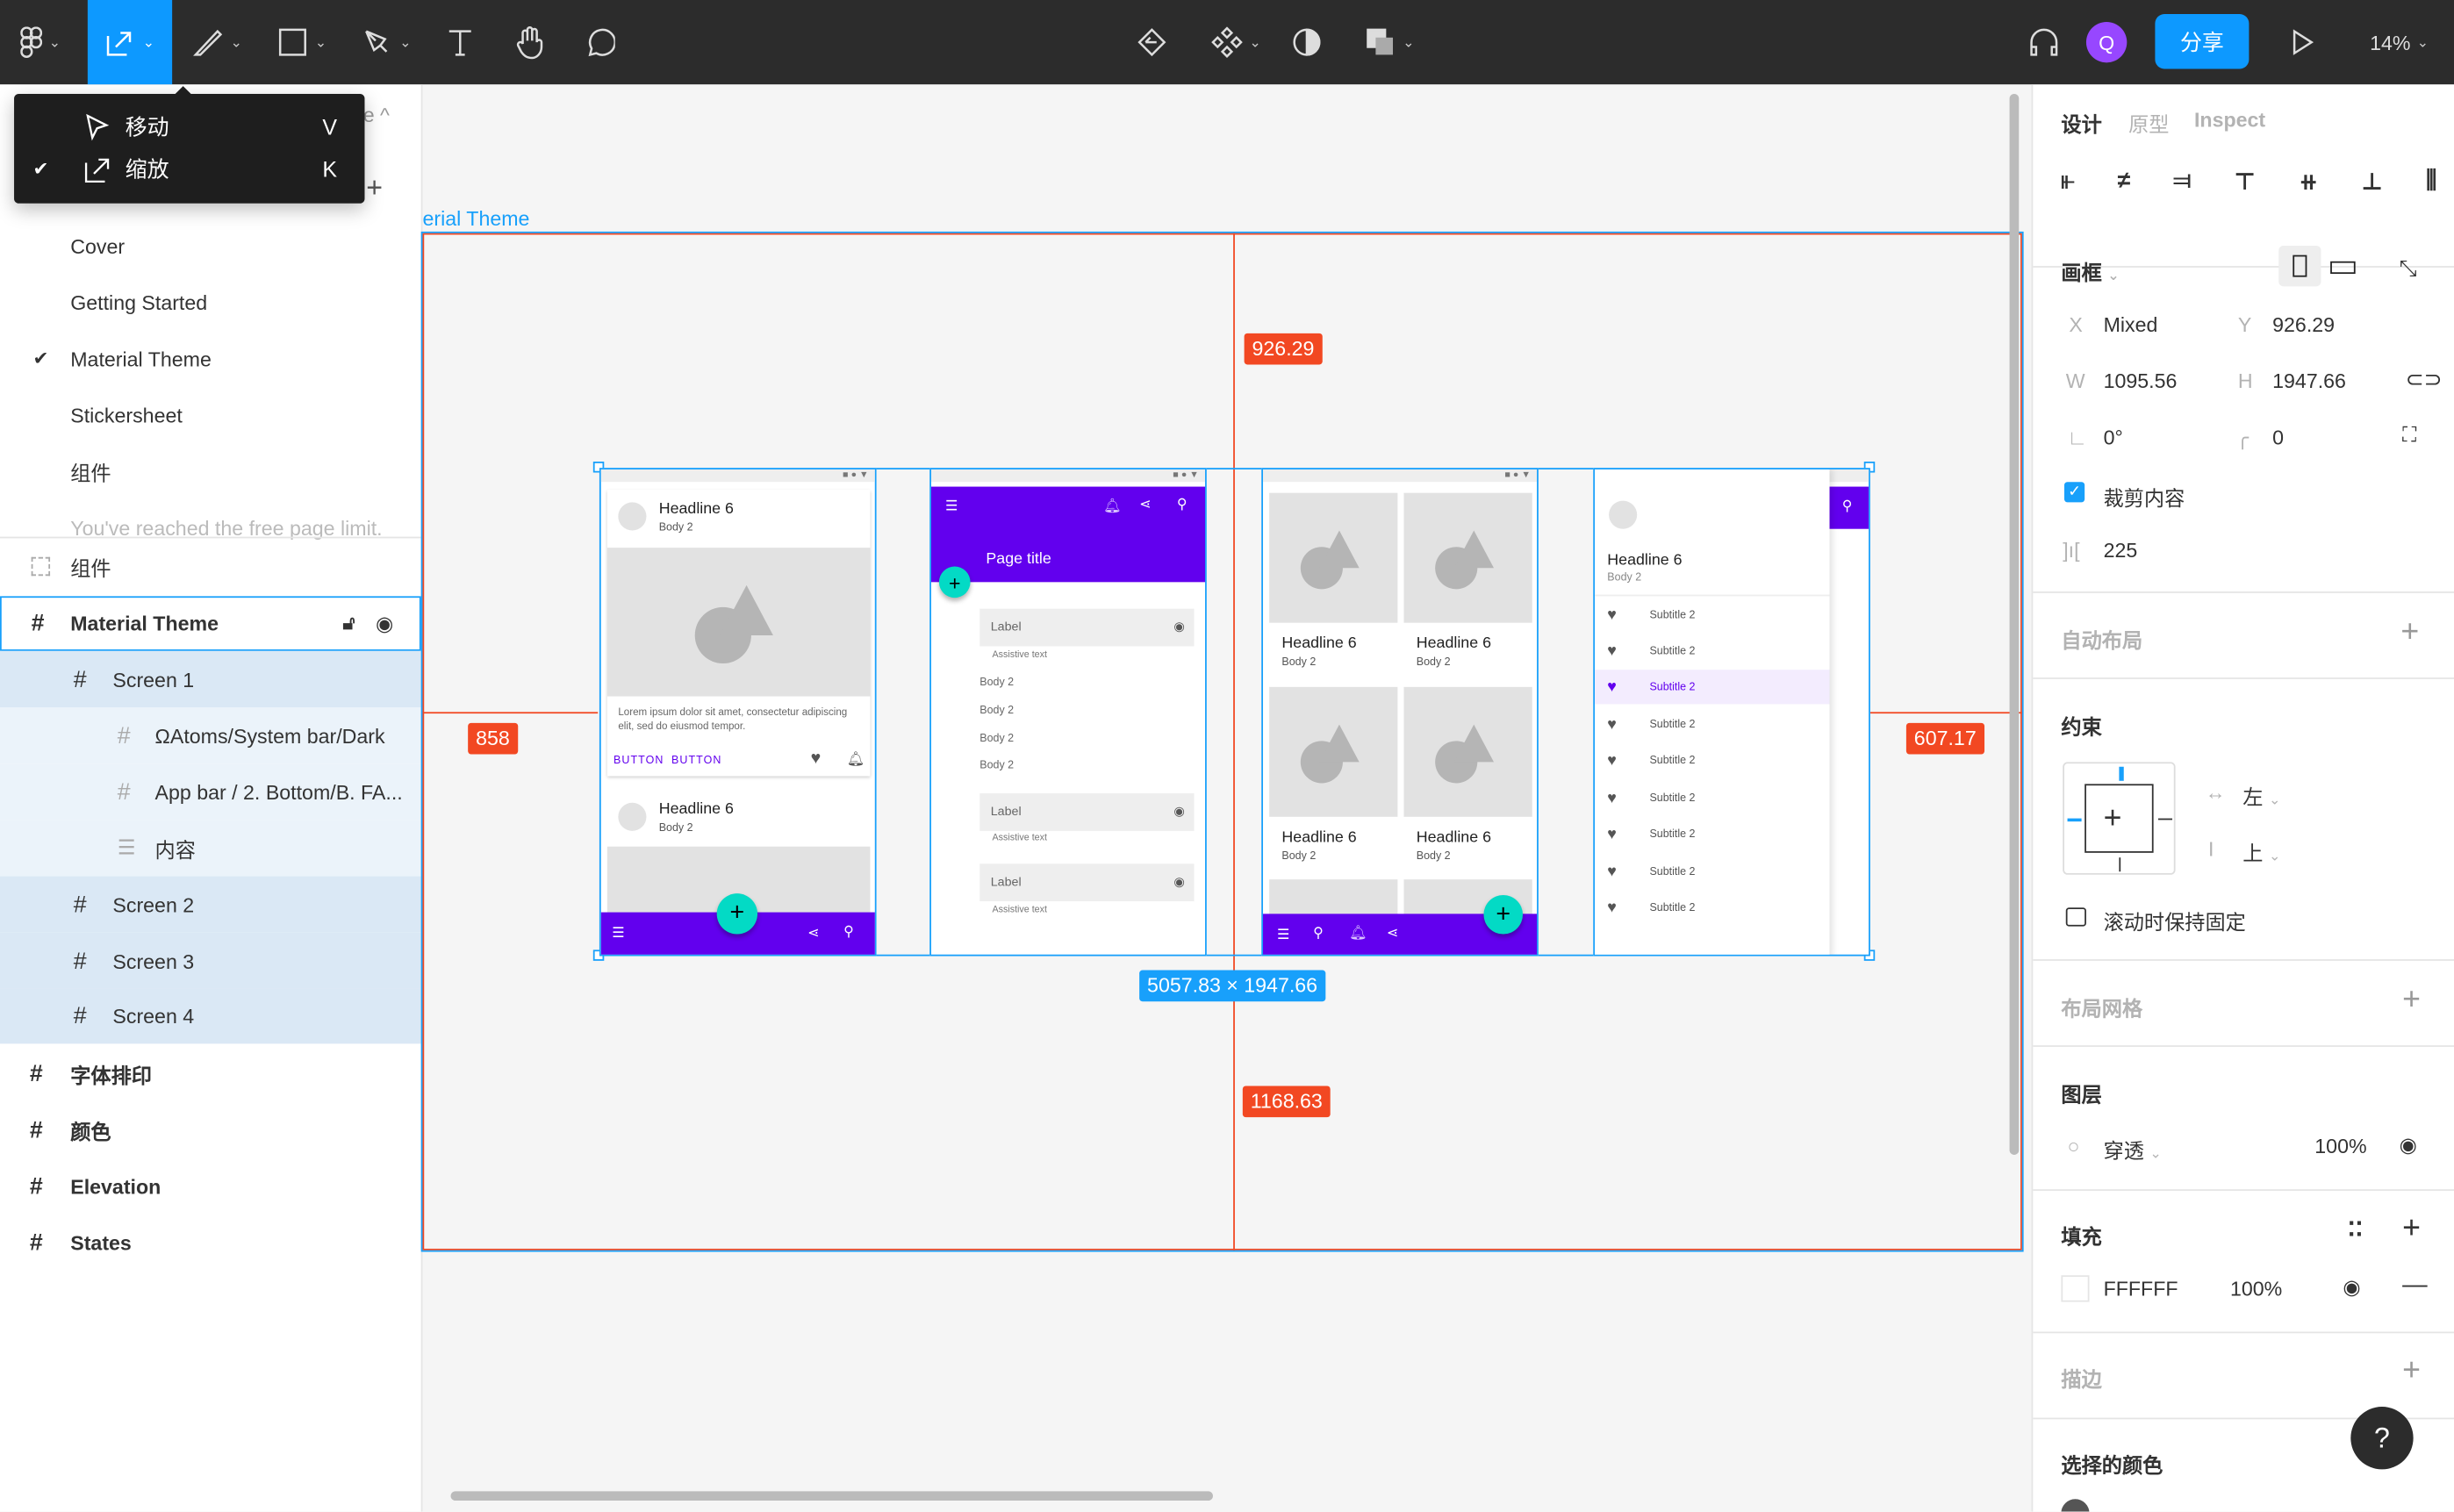 This screenshot has width=2454, height=1512. What do you see at coordinates (530, 42) in the screenshot?
I see `hand-tool-button` at bounding box center [530, 42].